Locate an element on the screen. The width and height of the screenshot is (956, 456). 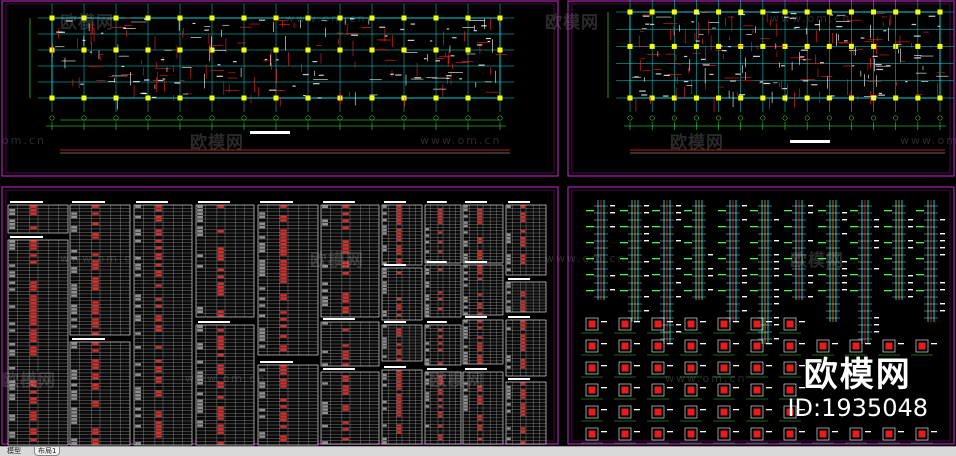
tab-layout-1: 布局1 is located at coordinates (47, 451).